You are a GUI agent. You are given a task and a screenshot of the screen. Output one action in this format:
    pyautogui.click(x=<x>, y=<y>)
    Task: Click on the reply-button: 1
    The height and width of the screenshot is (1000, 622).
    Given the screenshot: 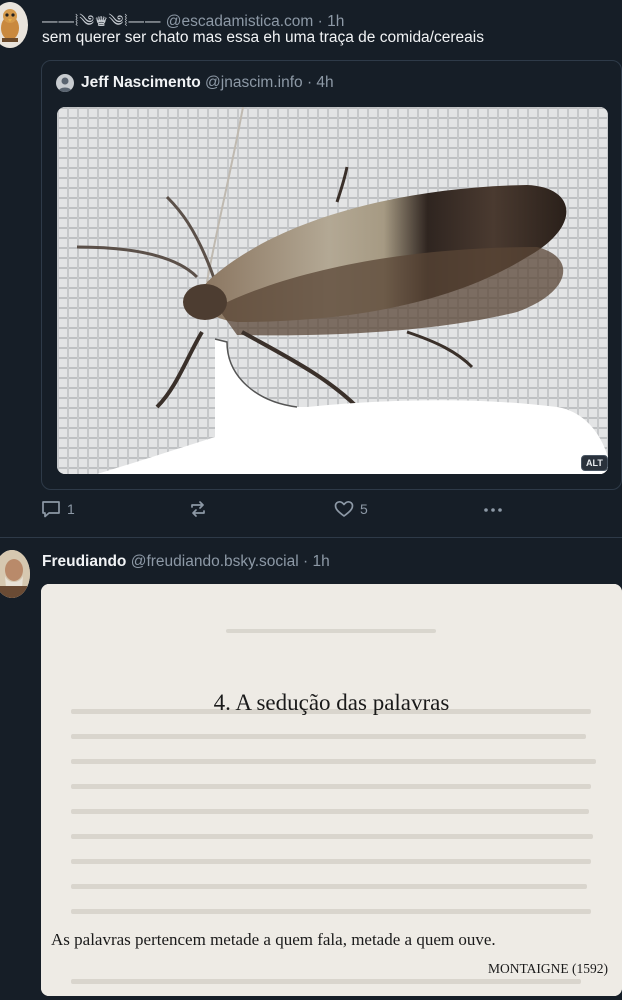 What is the action you would take?
    pyautogui.click(x=58, y=509)
    